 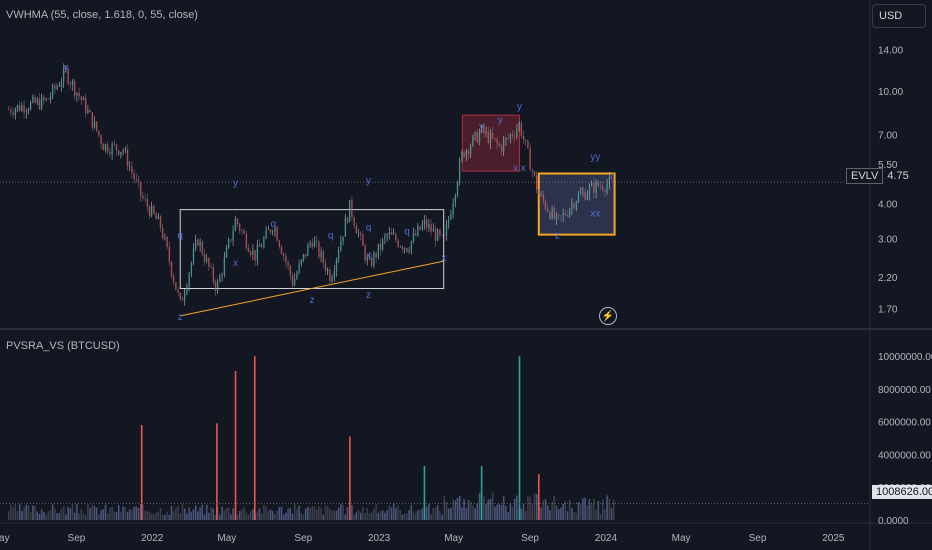 What do you see at coordinates (235, 183) in the screenshot?
I see `wave-label: y` at bounding box center [235, 183].